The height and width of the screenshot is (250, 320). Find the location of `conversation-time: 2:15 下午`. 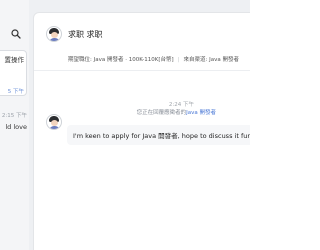

conversation-time: 2:15 下午 is located at coordinates (14, 116).